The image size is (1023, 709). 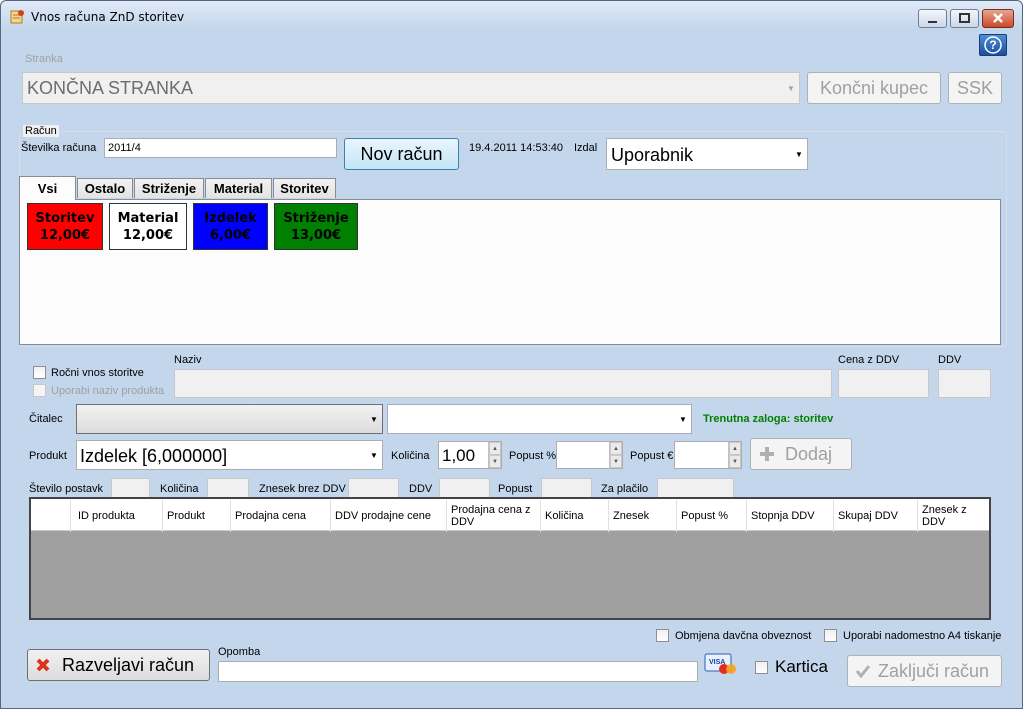 What do you see at coordinates (105, 188) in the screenshot?
I see `tab-ostalo: Ostalo` at bounding box center [105, 188].